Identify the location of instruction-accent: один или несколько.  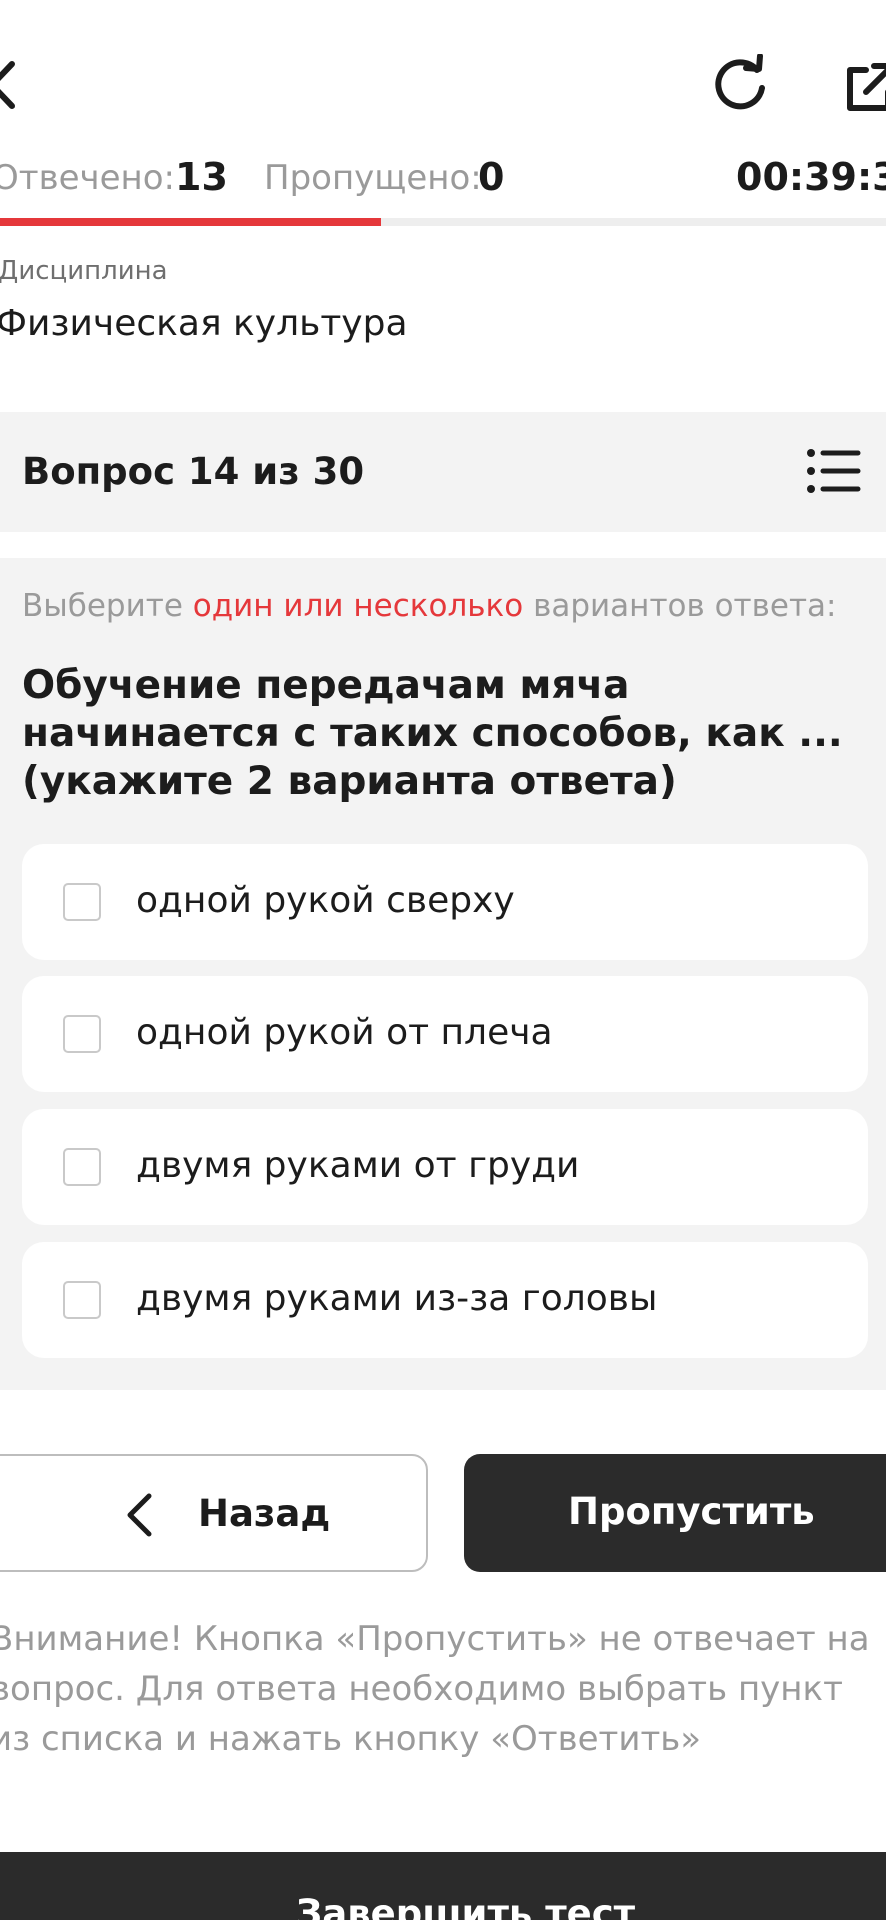
(358, 606).